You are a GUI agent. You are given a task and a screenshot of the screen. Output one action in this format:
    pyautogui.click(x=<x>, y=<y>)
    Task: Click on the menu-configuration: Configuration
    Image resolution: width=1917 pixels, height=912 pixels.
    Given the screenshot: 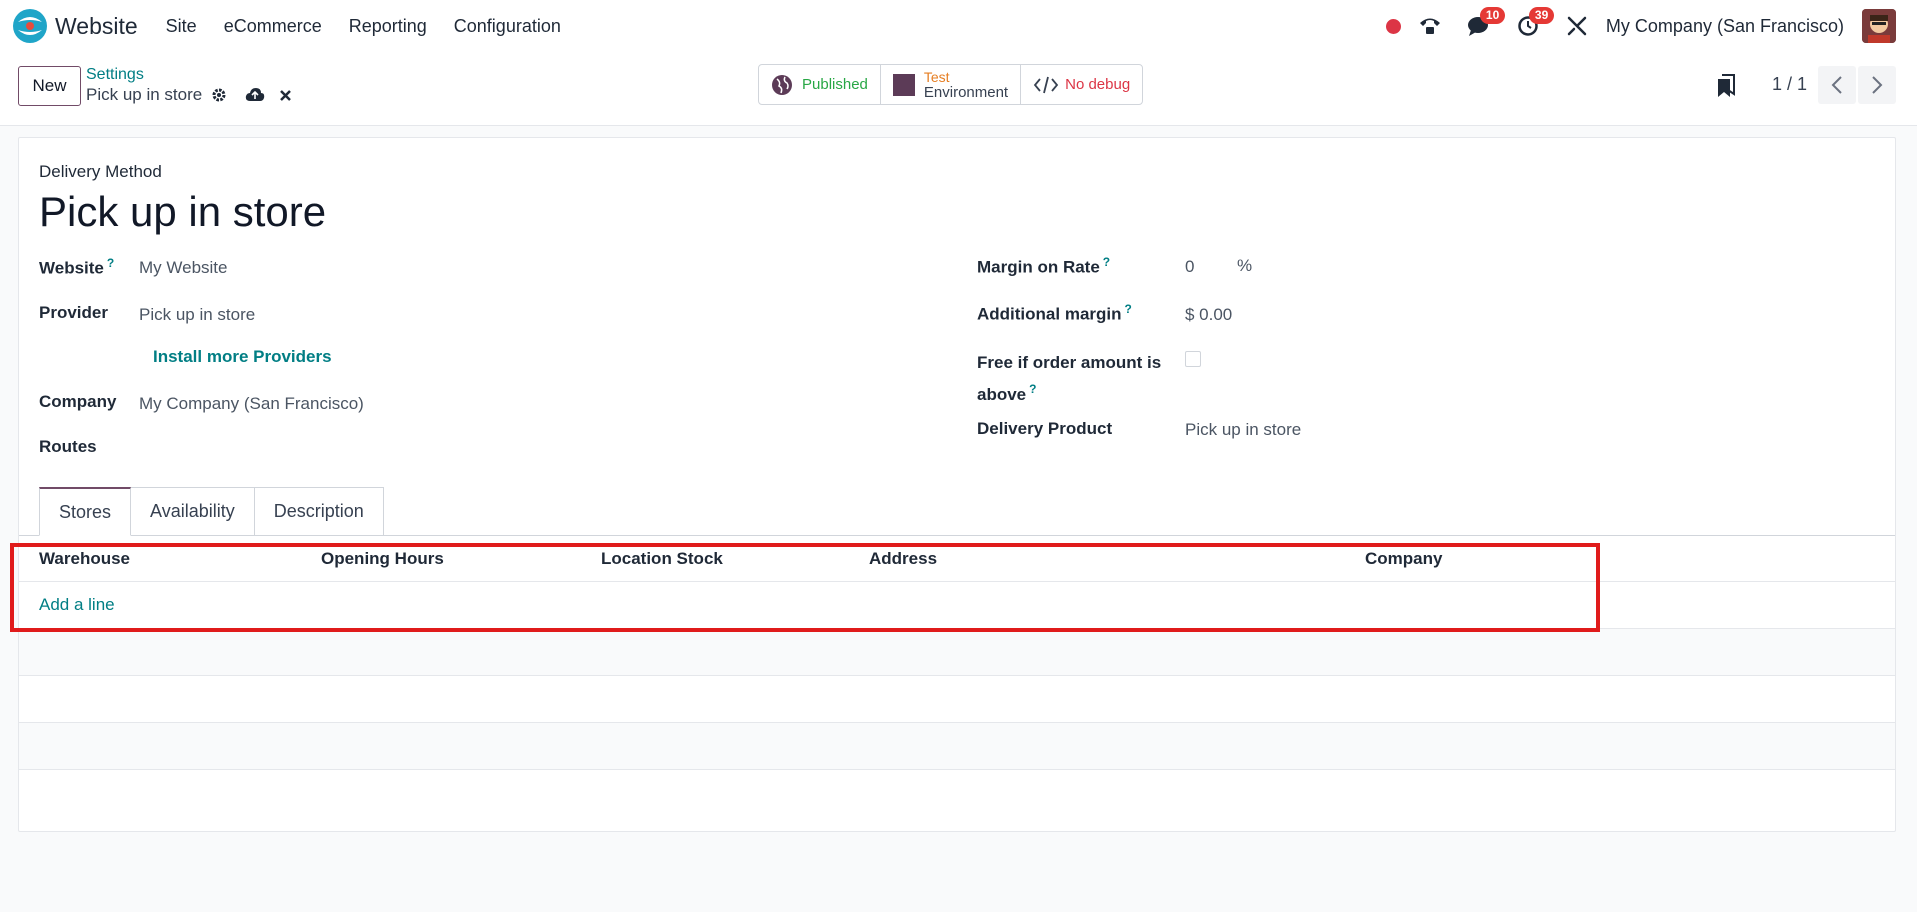 What is the action you would take?
    pyautogui.click(x=507, y=26)
    